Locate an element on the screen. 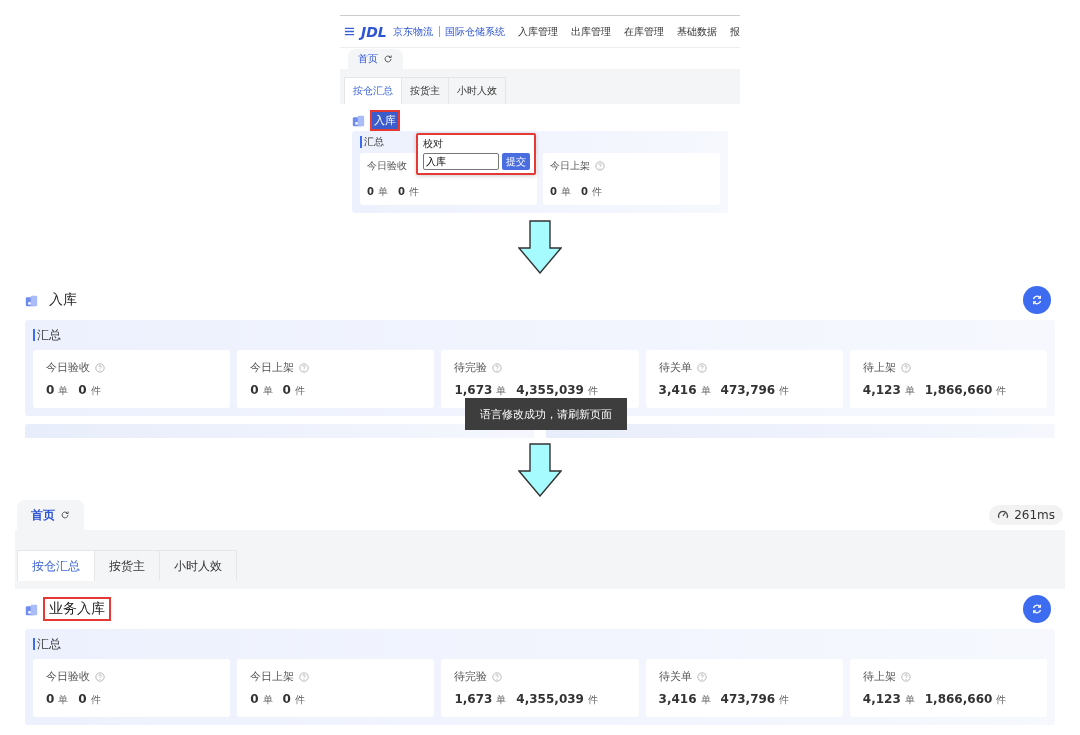 The height and width of the screenshot is (735, 1080). menu-item: 出库管理 is located at coordinates (591, 31).